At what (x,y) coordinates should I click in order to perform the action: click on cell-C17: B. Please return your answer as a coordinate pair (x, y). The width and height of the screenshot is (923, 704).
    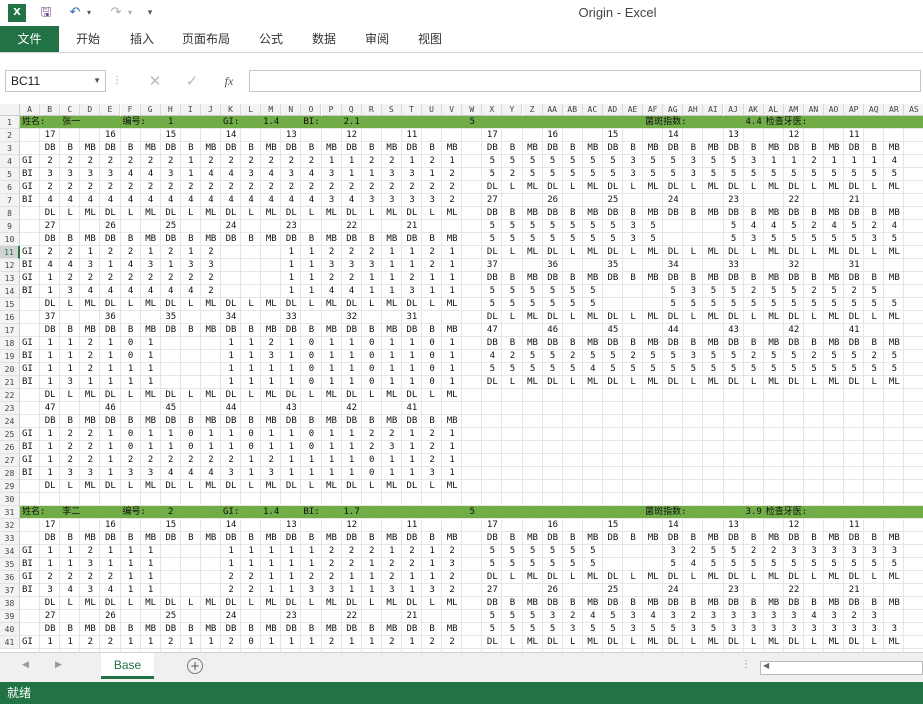
    Looking at the image, I should click on (70, 330).